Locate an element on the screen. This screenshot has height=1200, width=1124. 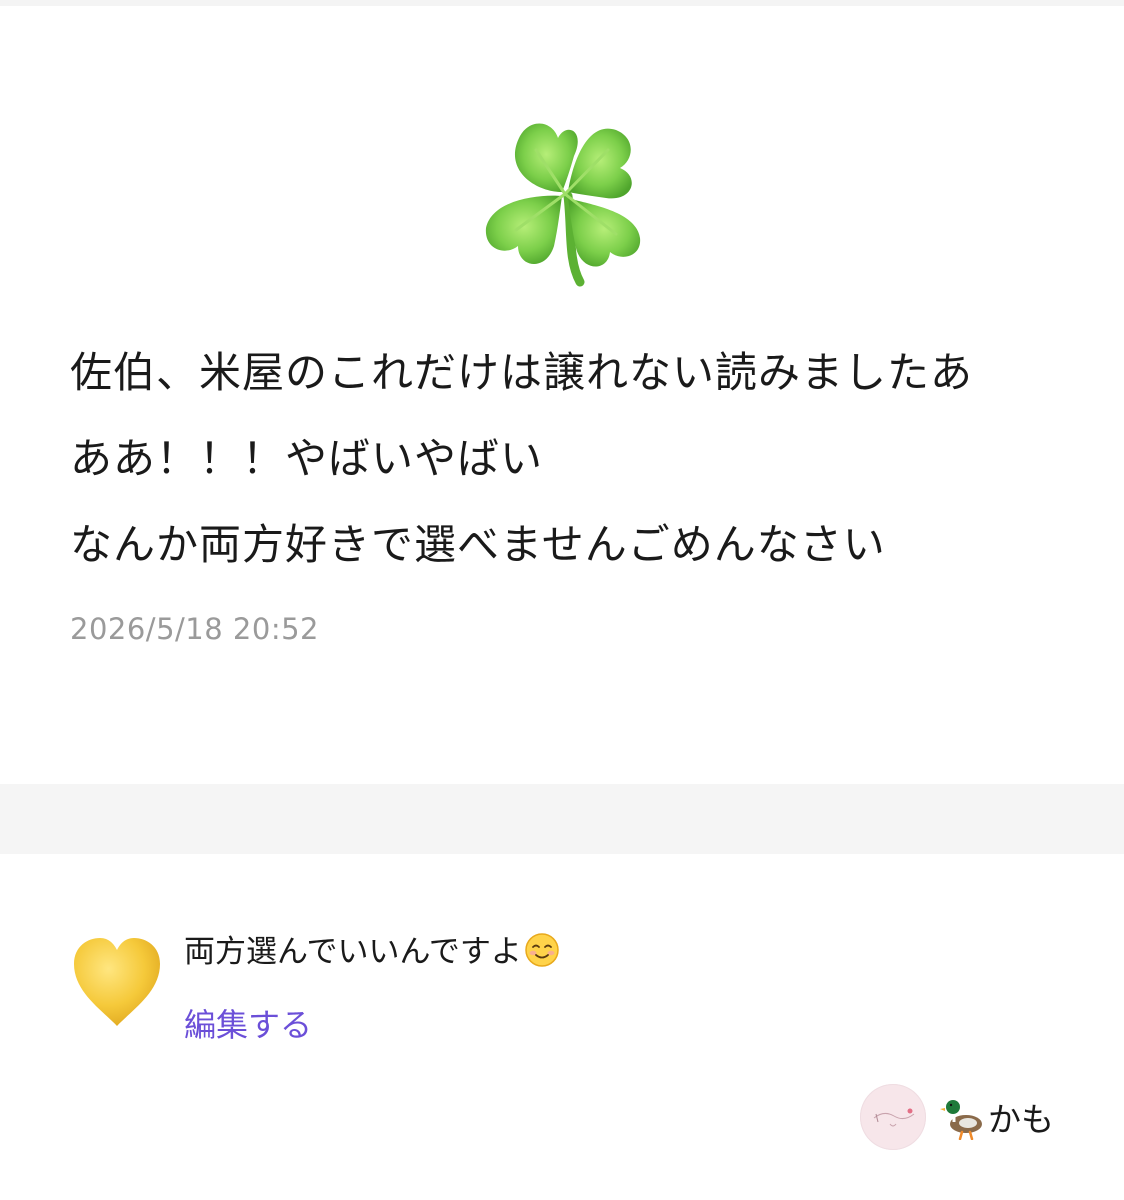
four-leaf-clover-icon is located at coordinates (563, 205).